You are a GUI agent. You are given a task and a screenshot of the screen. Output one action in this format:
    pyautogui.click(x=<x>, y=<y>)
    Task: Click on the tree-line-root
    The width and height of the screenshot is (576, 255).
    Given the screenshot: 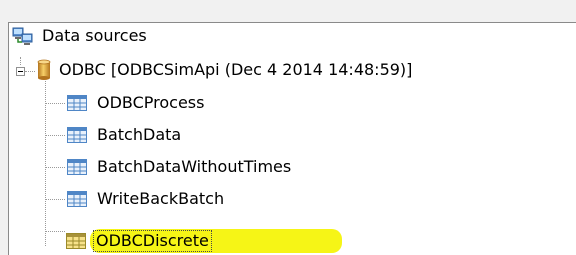 What is the action you would take?
    pyautogui.click(x=20, y=61)
    